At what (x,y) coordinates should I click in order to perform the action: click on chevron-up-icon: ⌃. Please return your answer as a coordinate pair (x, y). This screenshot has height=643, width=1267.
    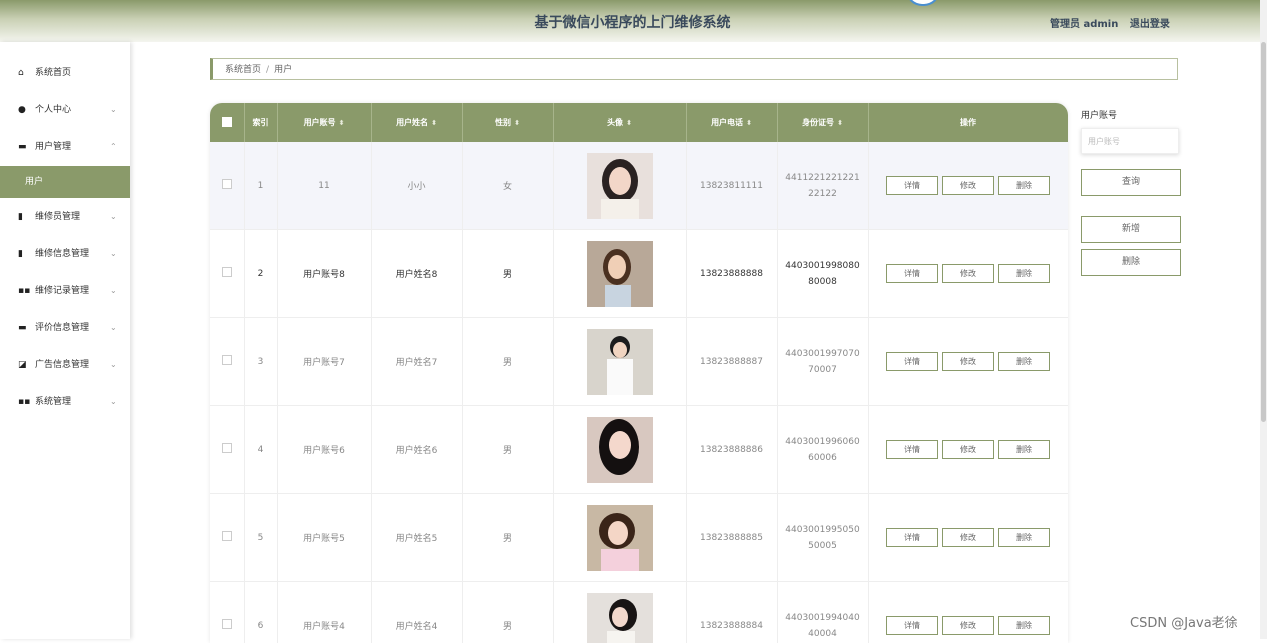
    Looking at the image, I should click on (113, 147).